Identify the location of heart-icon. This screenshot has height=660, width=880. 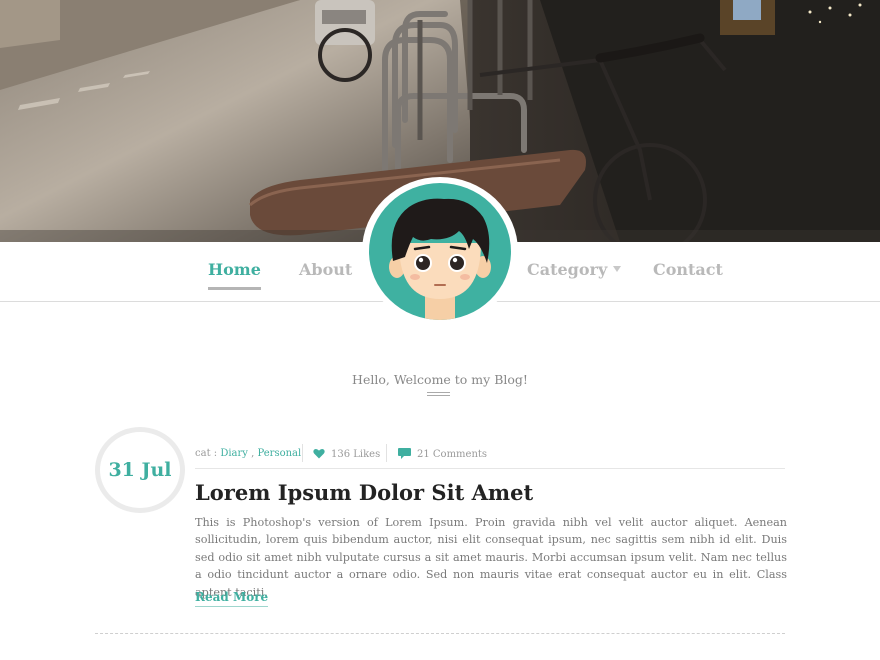
(319, 453).